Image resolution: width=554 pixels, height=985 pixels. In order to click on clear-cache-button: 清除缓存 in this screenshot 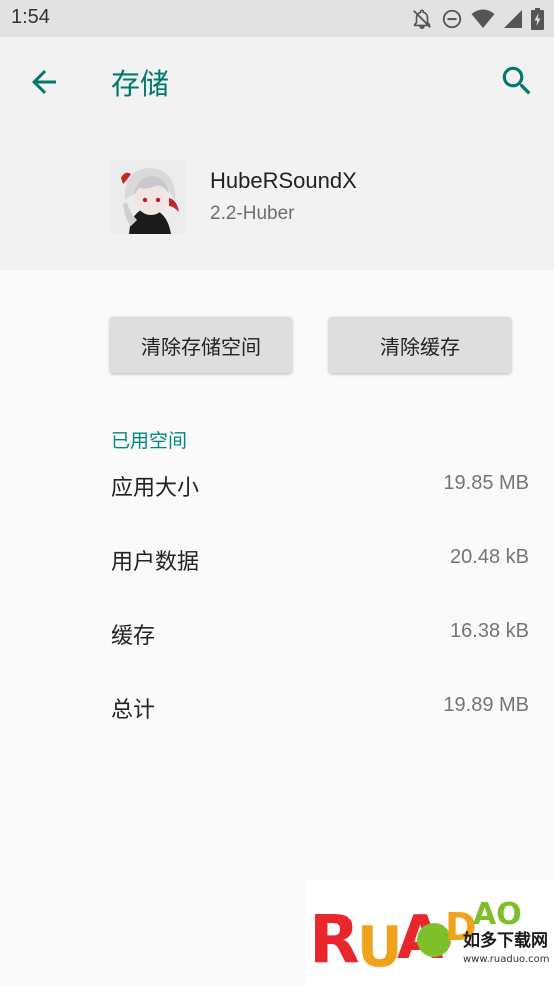, I will do `click(420, 345)`.